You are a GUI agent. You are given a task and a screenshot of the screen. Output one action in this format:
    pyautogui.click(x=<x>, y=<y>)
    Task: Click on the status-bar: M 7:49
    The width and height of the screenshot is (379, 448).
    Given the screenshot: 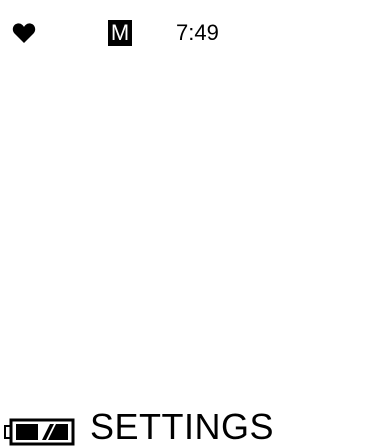 What is the action you would take?
    pyautogui.click(x=189, y=30)
    